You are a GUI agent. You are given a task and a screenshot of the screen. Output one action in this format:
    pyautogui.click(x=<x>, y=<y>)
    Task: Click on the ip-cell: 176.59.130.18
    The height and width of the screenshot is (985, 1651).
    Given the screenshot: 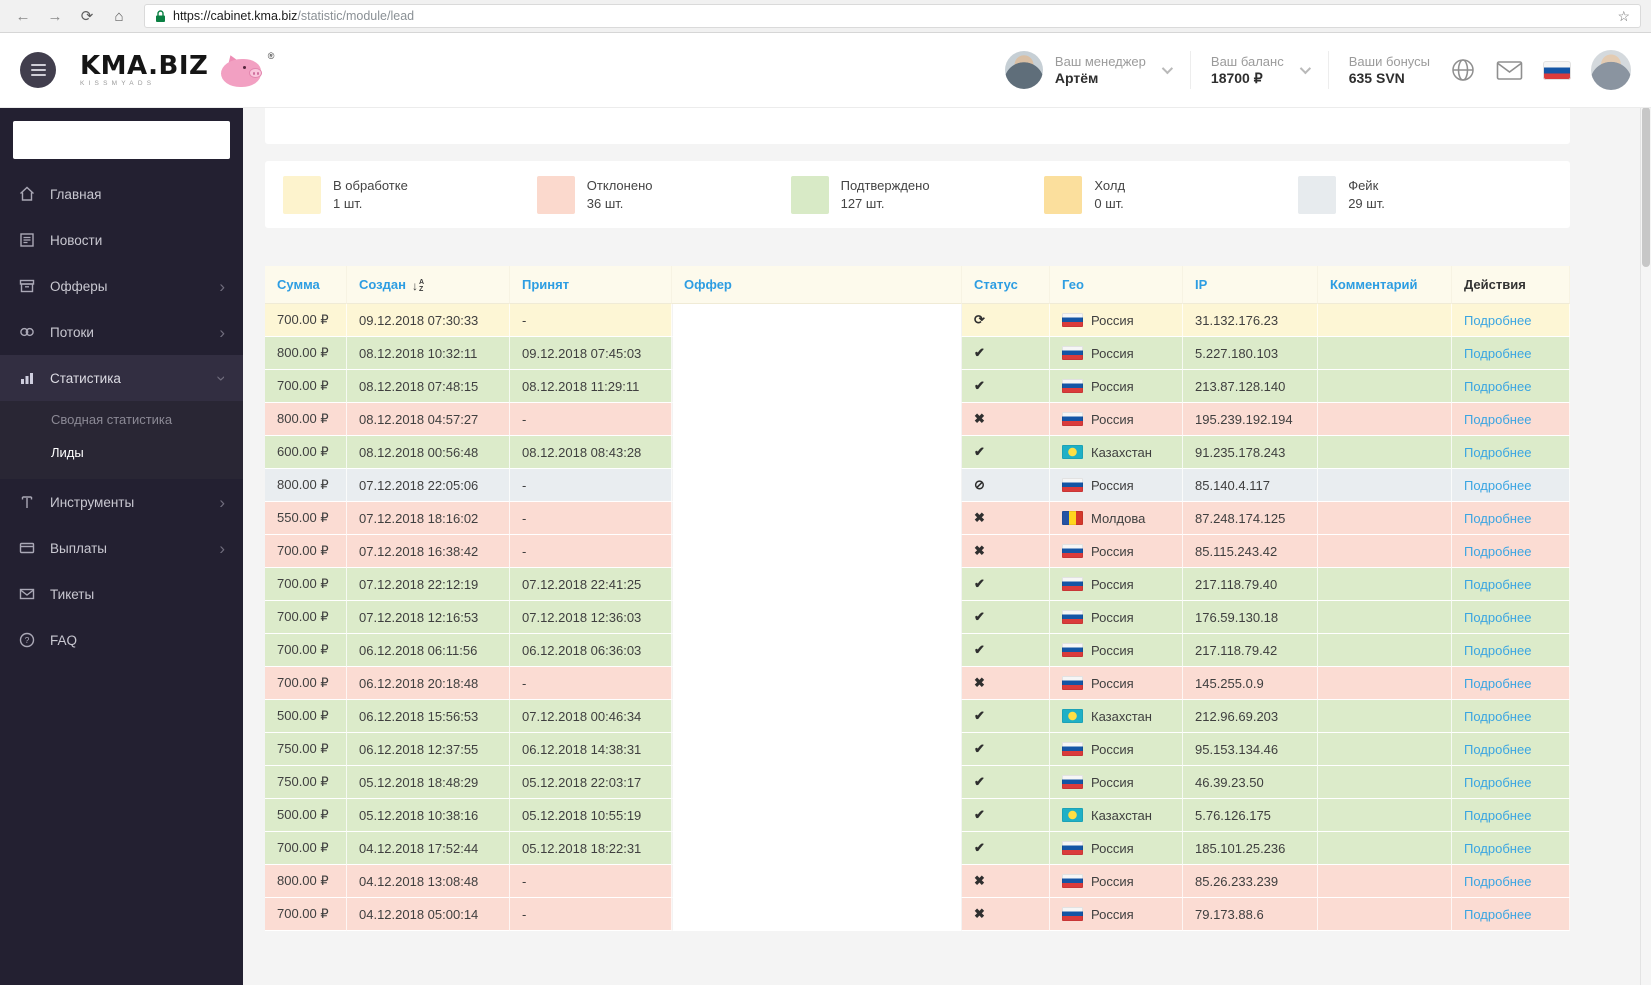 What is the action you would take?
    pyautogui.click(x=1250, y=617)
    